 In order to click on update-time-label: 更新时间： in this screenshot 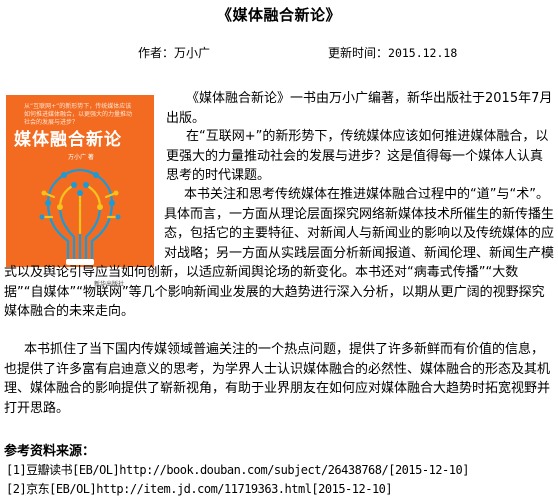, I will do `click(358, 53)`.